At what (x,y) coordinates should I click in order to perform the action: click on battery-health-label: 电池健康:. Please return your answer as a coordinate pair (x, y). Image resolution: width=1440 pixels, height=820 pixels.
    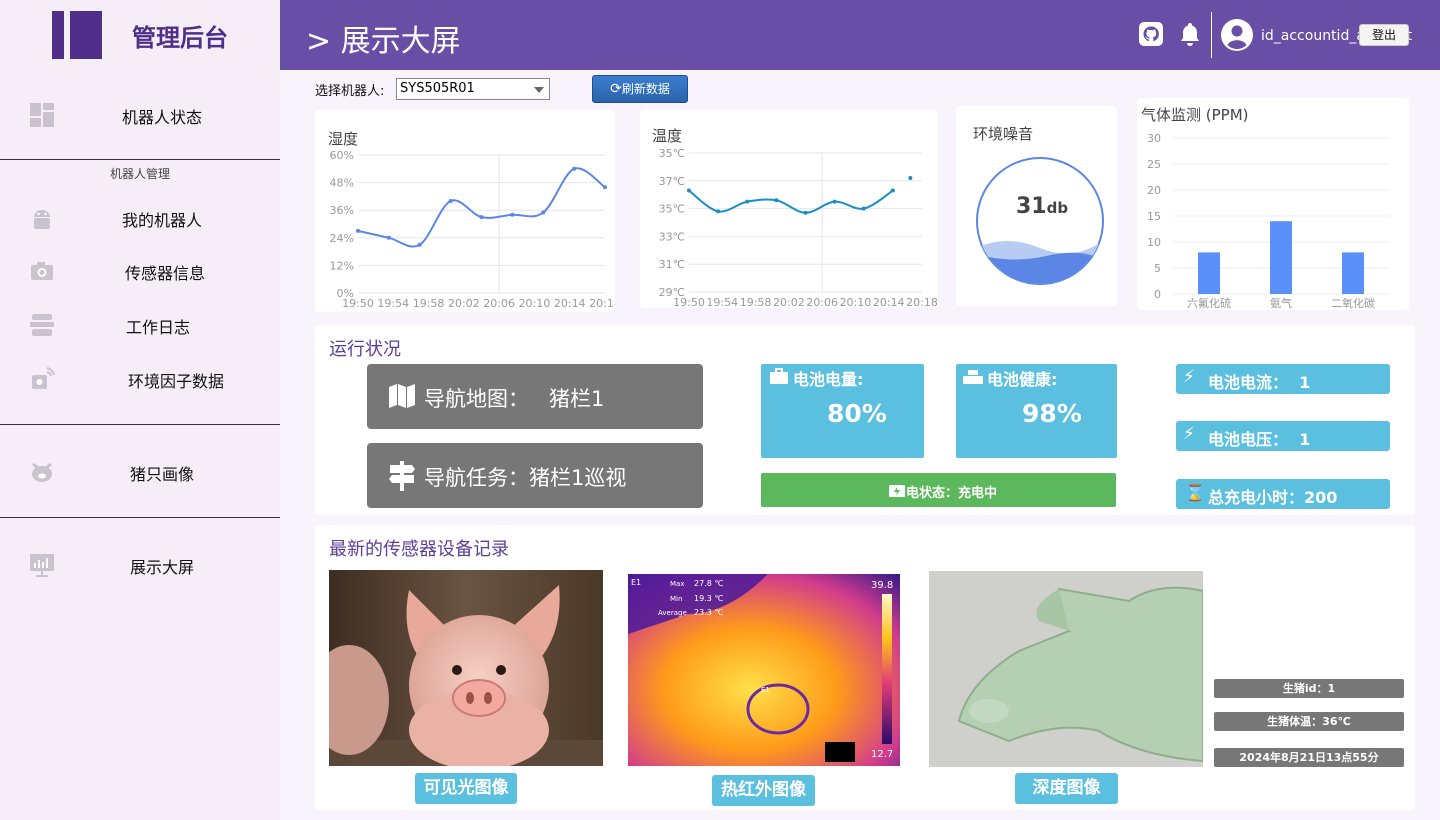
    Looking at the image, I should click on (1022, 379).